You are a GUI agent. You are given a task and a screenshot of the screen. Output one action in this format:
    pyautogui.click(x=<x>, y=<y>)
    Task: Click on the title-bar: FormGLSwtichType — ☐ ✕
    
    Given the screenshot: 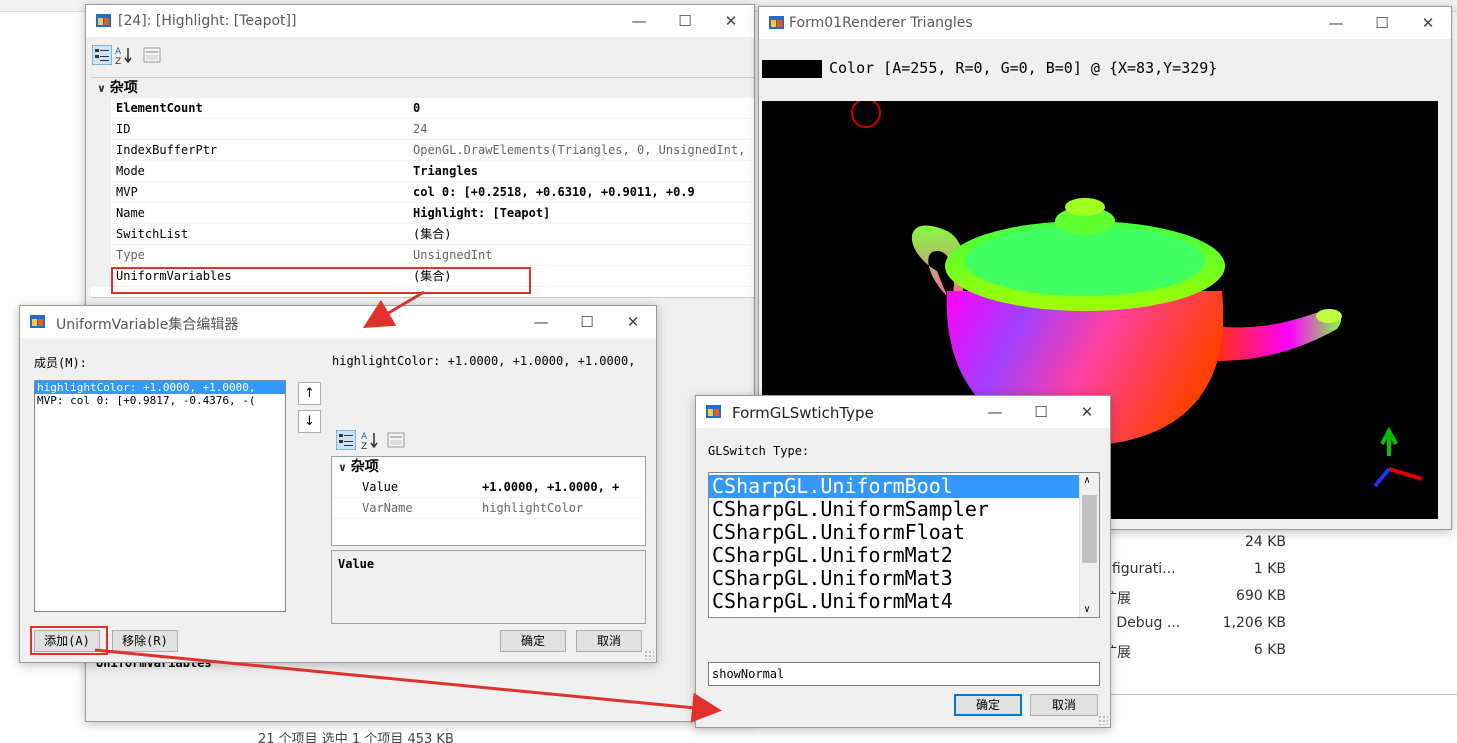 What is the action you would take?
    pyautogui.click(x=903, y=412)
    